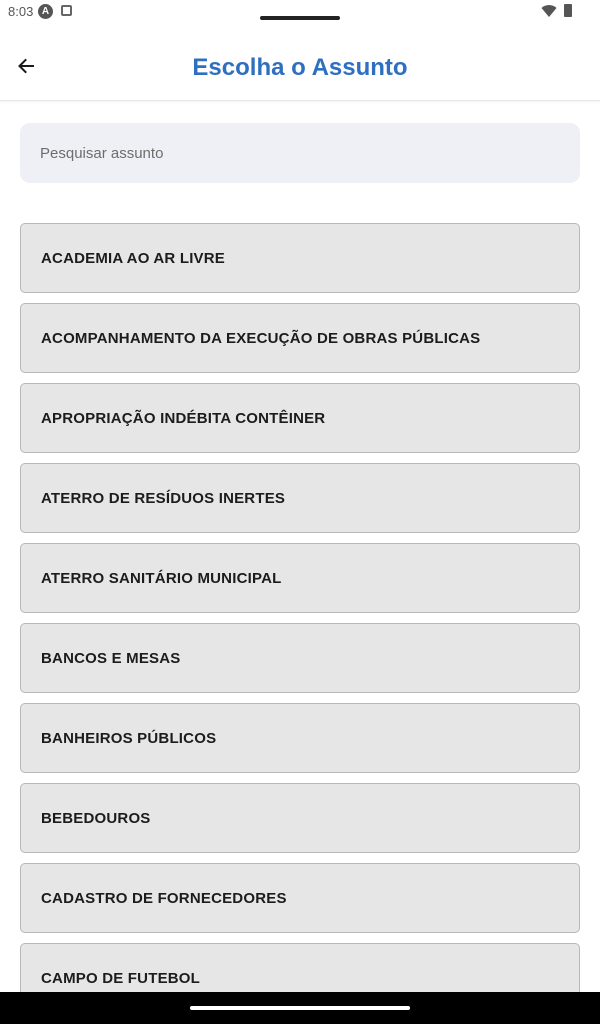 This screenshot has height=1024, width=600. Describe the element at coordinates (45, 11) in the screenshot. I see `app-a-icon: A` at that location.